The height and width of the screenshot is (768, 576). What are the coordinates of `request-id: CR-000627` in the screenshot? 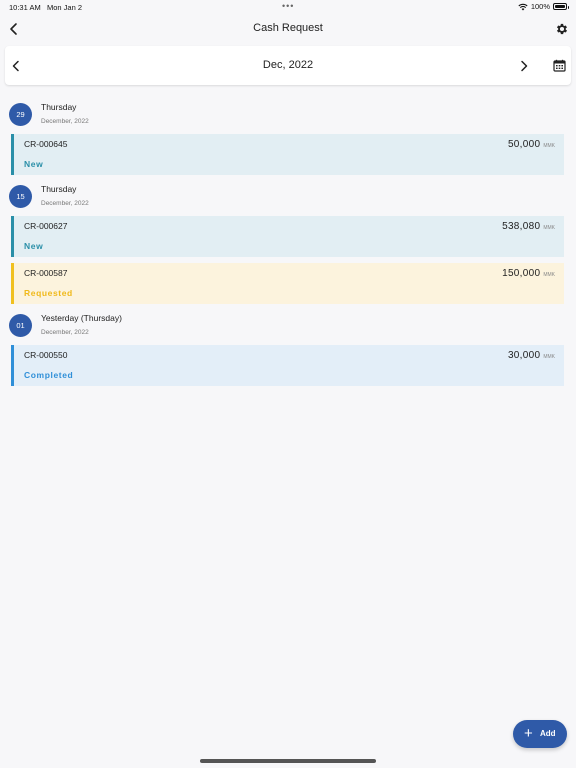 It's located at (46, 226).